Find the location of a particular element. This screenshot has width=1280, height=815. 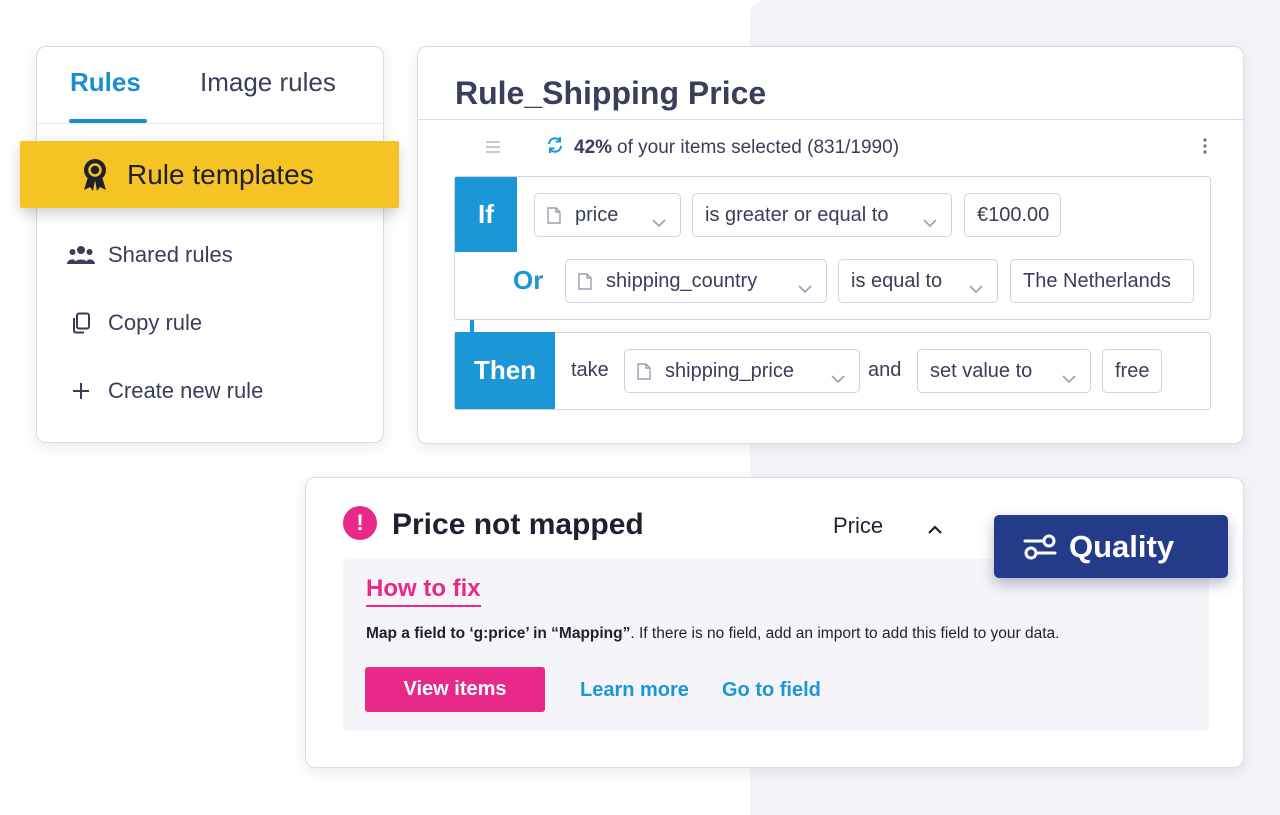

menu-item-label: Copy rule is located at coordinates (155, 322).